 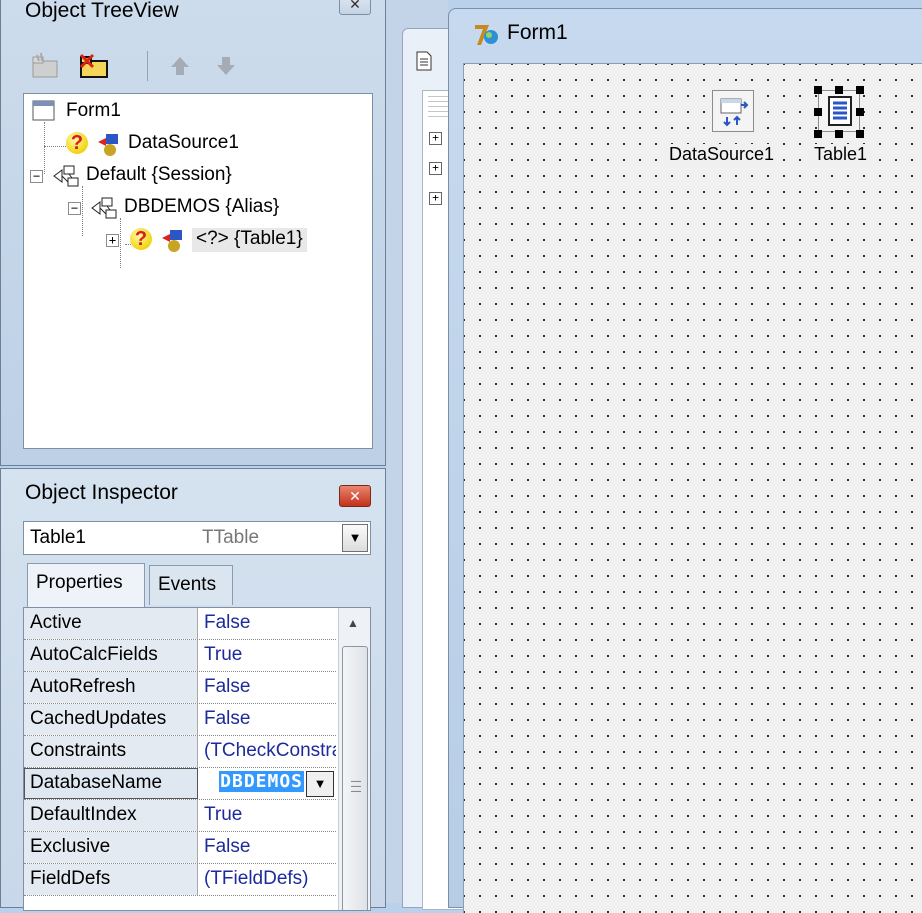 I want to click on property-value: (TFieldDefs), so click(x=270, y=879).